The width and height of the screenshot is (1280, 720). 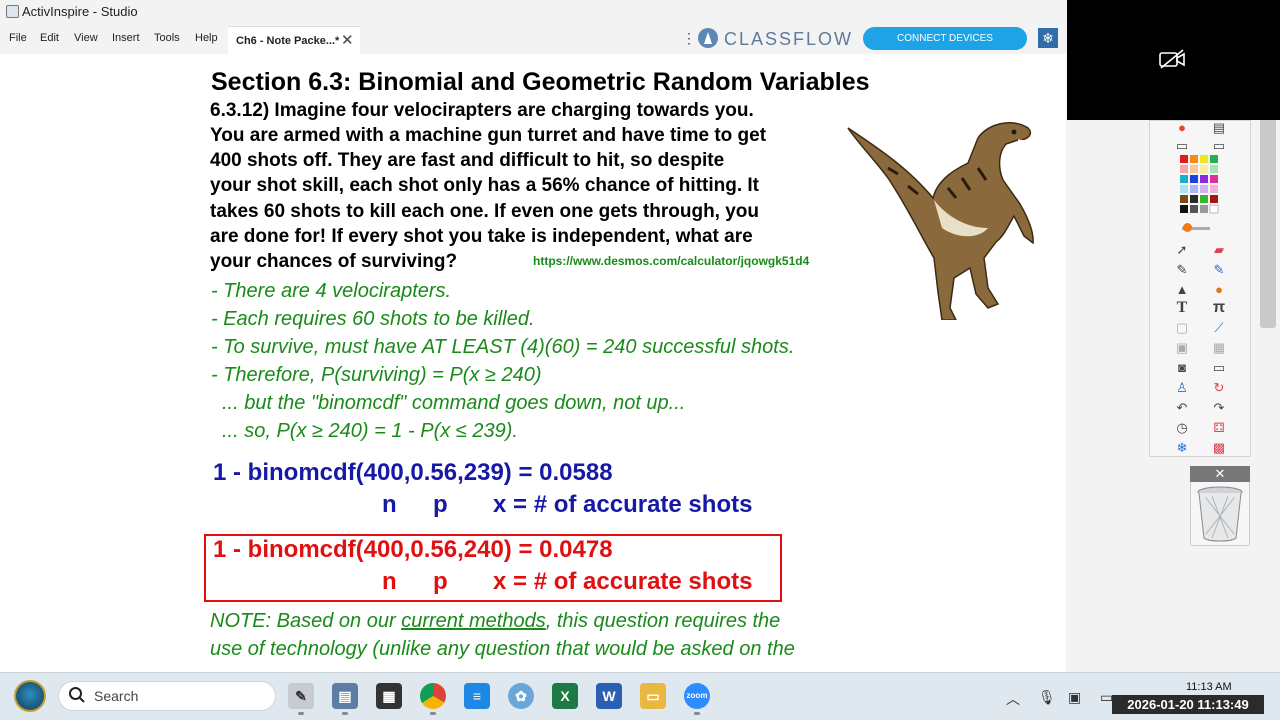 I want to click on note-line: - Therefore, P(surviving) = P(x ≥ 240), so click(x=376, y=375).